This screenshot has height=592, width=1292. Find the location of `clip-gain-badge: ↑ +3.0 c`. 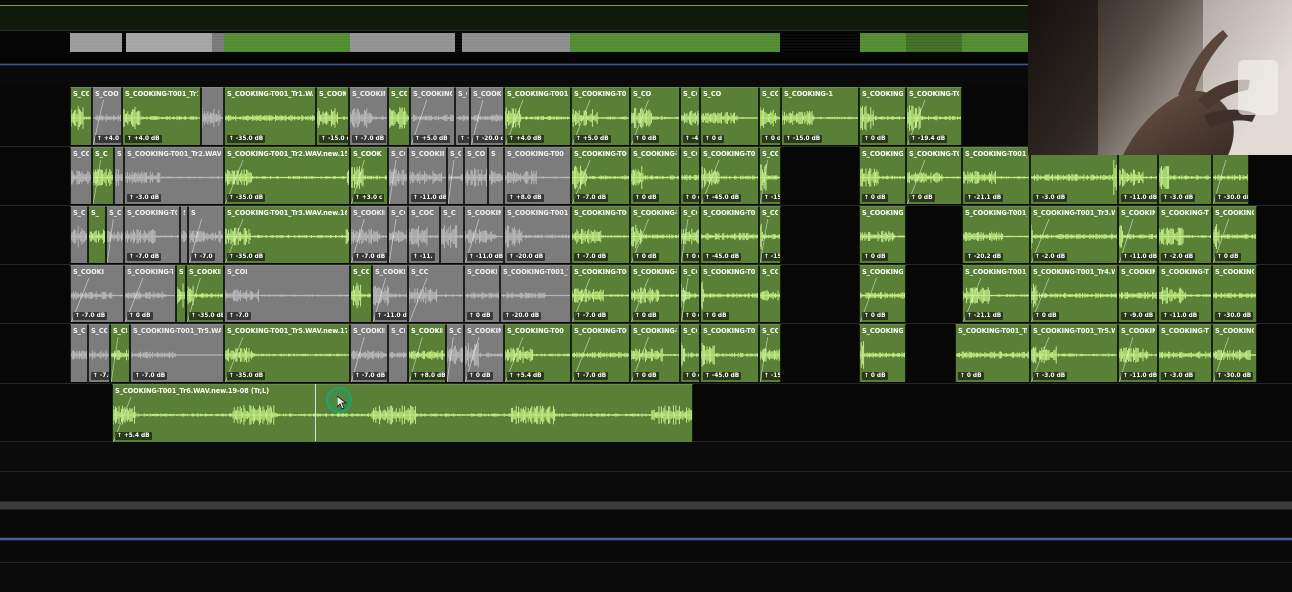

clip-gain-badge: ↑ +3.0 c is located at coordinates (369, 198).